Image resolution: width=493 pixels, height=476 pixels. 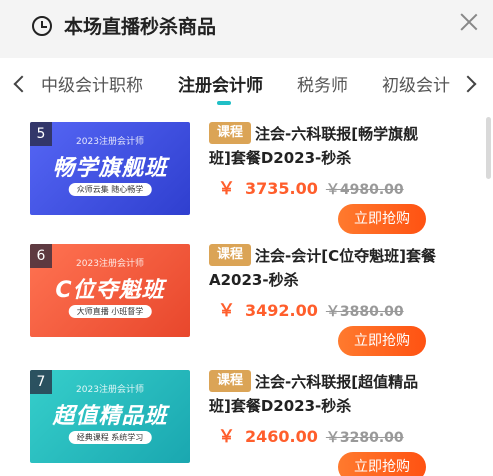 I want to click on product-title: 注会-六科联报[超值精品班]套餐D2023-秒杀, so click(x=323, y=394).